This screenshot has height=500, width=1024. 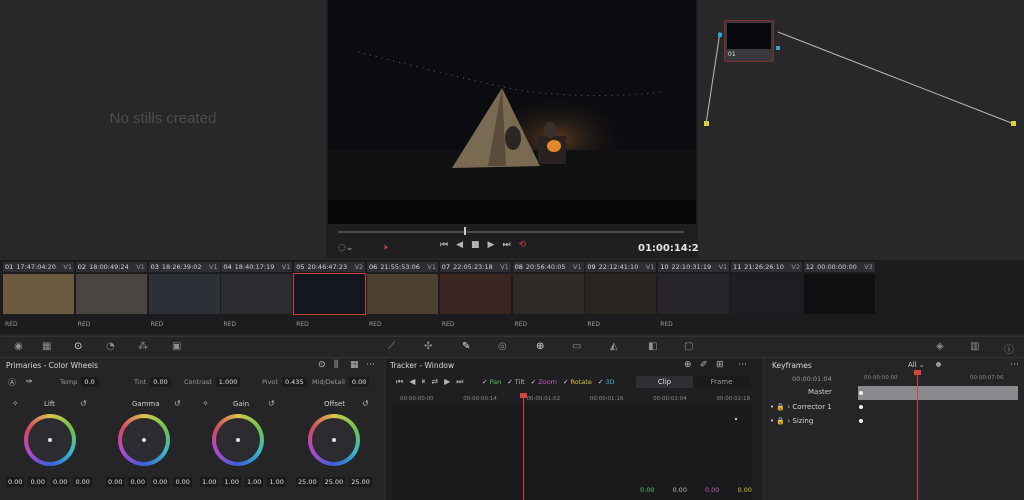 I want to click on clip-thumbnail: 06 21:55:53:06 V1 RED, so click(x=402, y=297).